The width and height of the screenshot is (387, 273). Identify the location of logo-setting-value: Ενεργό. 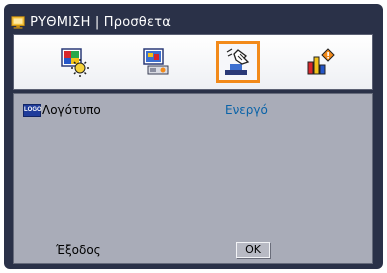
(246, 110).